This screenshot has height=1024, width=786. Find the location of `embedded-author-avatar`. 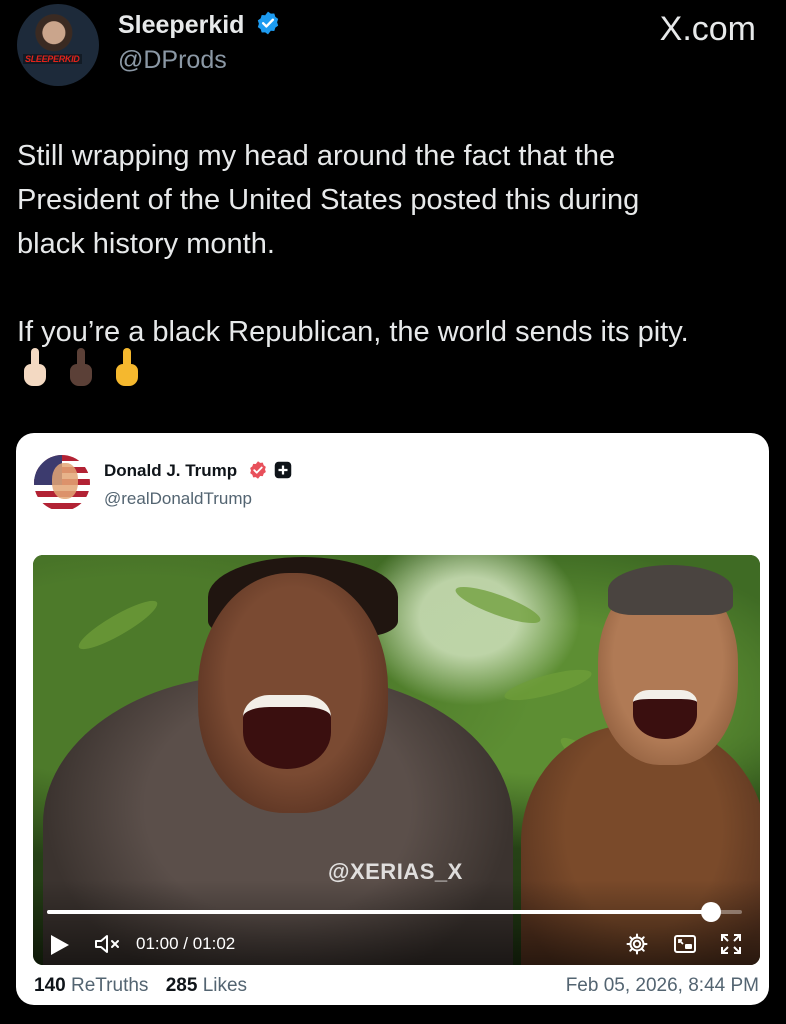

embedded-author-avatar is located at coordinates (62, 483).